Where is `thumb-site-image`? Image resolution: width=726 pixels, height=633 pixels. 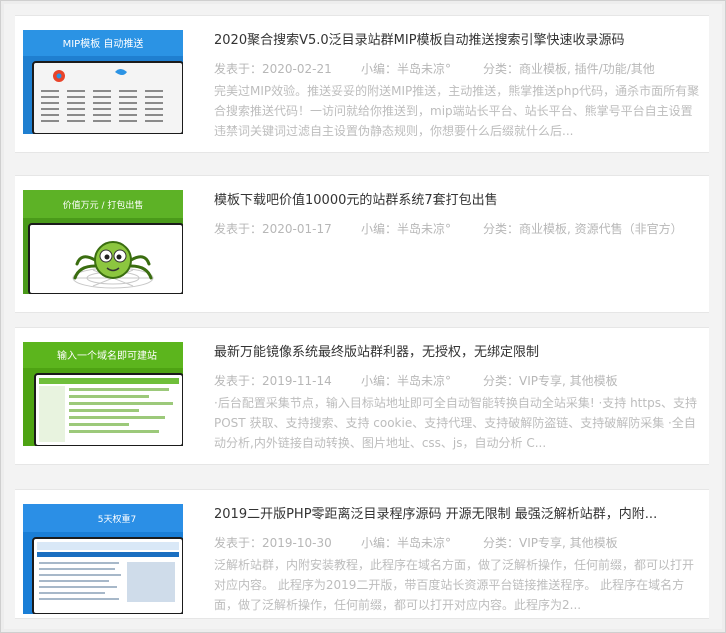 thumb-site-image is located at coordinates (151, 582).